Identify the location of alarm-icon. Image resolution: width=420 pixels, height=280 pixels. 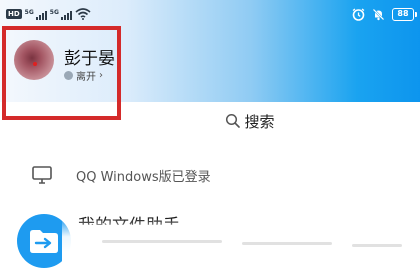
(358, 14).